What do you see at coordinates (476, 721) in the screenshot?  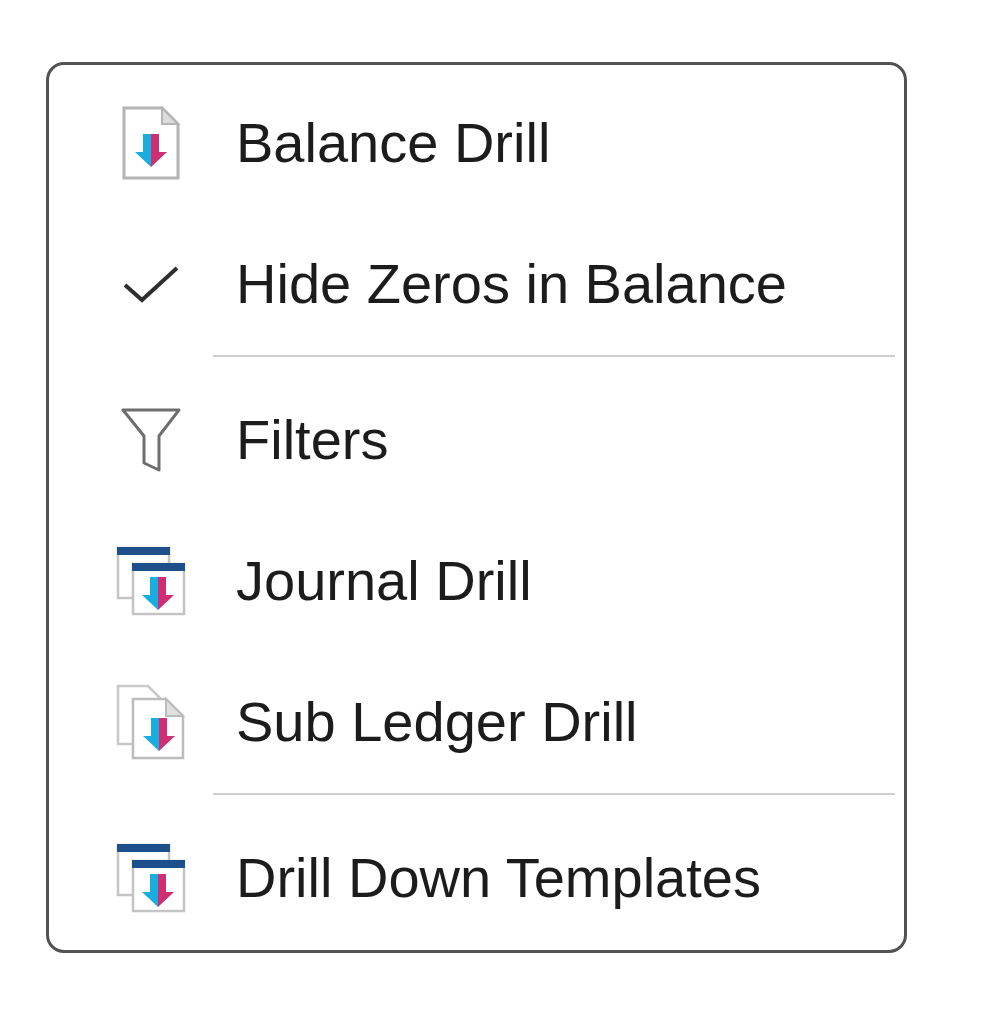 I see `menu-item: Sub Ledger Drill` at bounding box center [476, 721].